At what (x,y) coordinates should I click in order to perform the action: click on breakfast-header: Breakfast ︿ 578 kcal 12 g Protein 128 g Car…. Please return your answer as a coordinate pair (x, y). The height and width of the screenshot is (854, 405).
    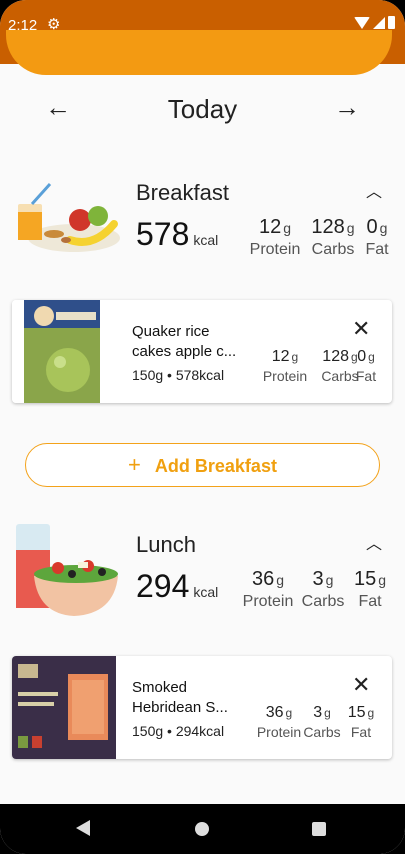
    Looking at the image, I should click on (202, 226).